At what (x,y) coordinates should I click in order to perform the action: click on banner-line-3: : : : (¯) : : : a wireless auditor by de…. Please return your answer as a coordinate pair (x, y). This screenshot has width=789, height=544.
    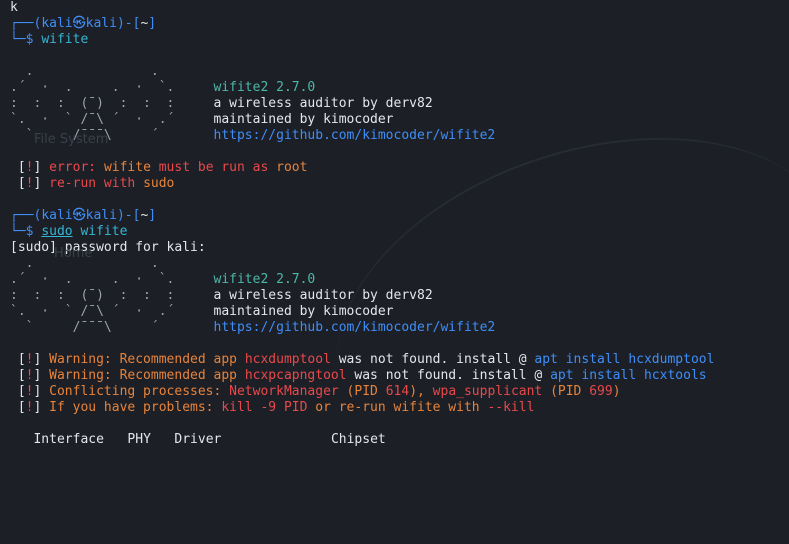
    Looking at the image, I should click on (221, 103).